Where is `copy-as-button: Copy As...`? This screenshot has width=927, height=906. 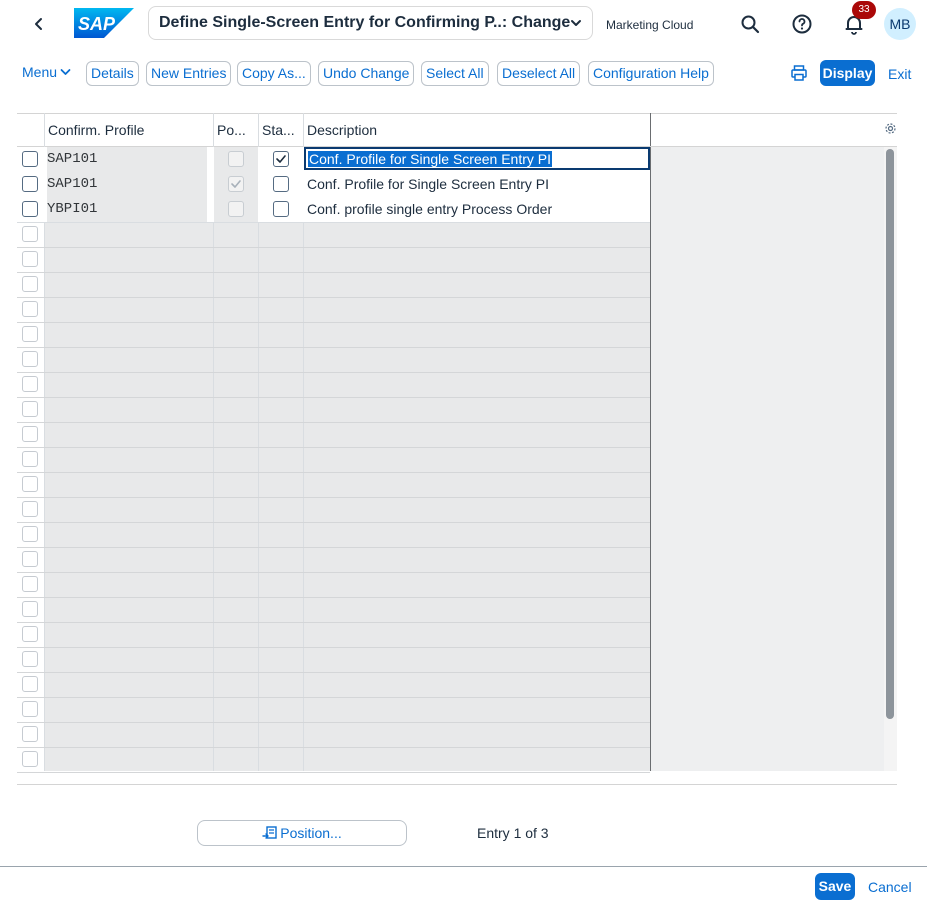
copy-as-button: Copy As... is located at coordinates (274, 73).